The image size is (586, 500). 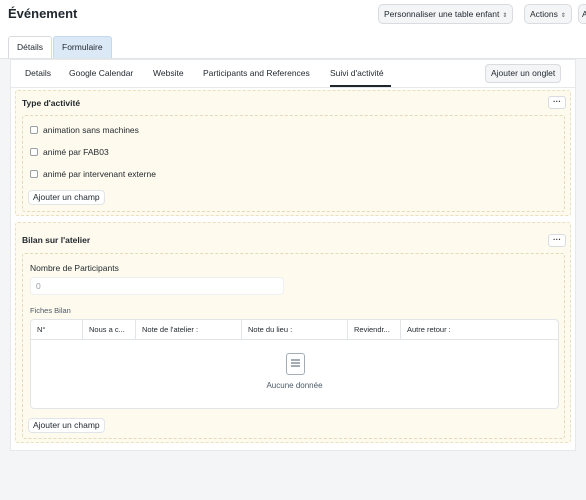 What do you see at coordinates (76, 152) in the screenshot?
I see `checkbox-label: animé par FAB03` at bounding box center [76, 152].